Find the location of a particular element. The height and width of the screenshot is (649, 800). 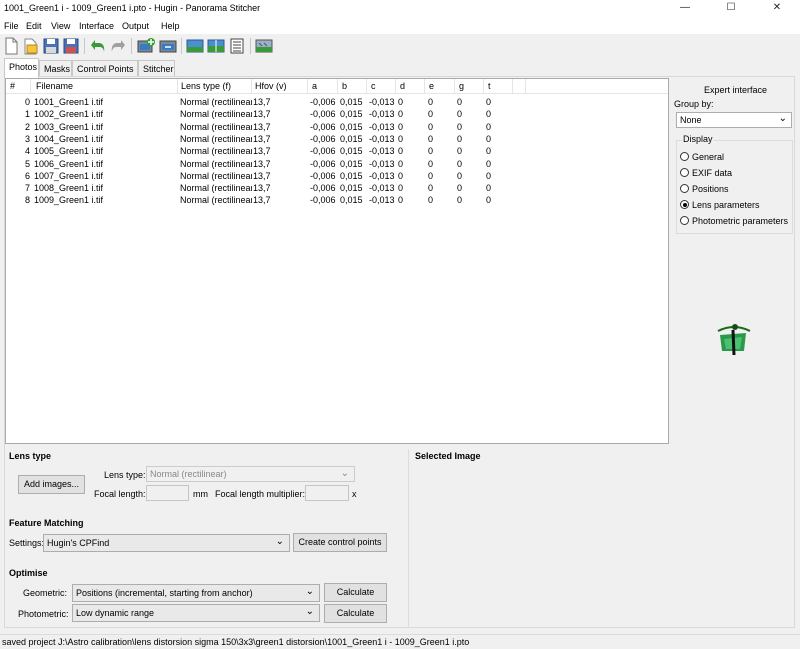

lens-type-select: Normal (rectilinear) ⌄ is located at coordinates (250, 474).